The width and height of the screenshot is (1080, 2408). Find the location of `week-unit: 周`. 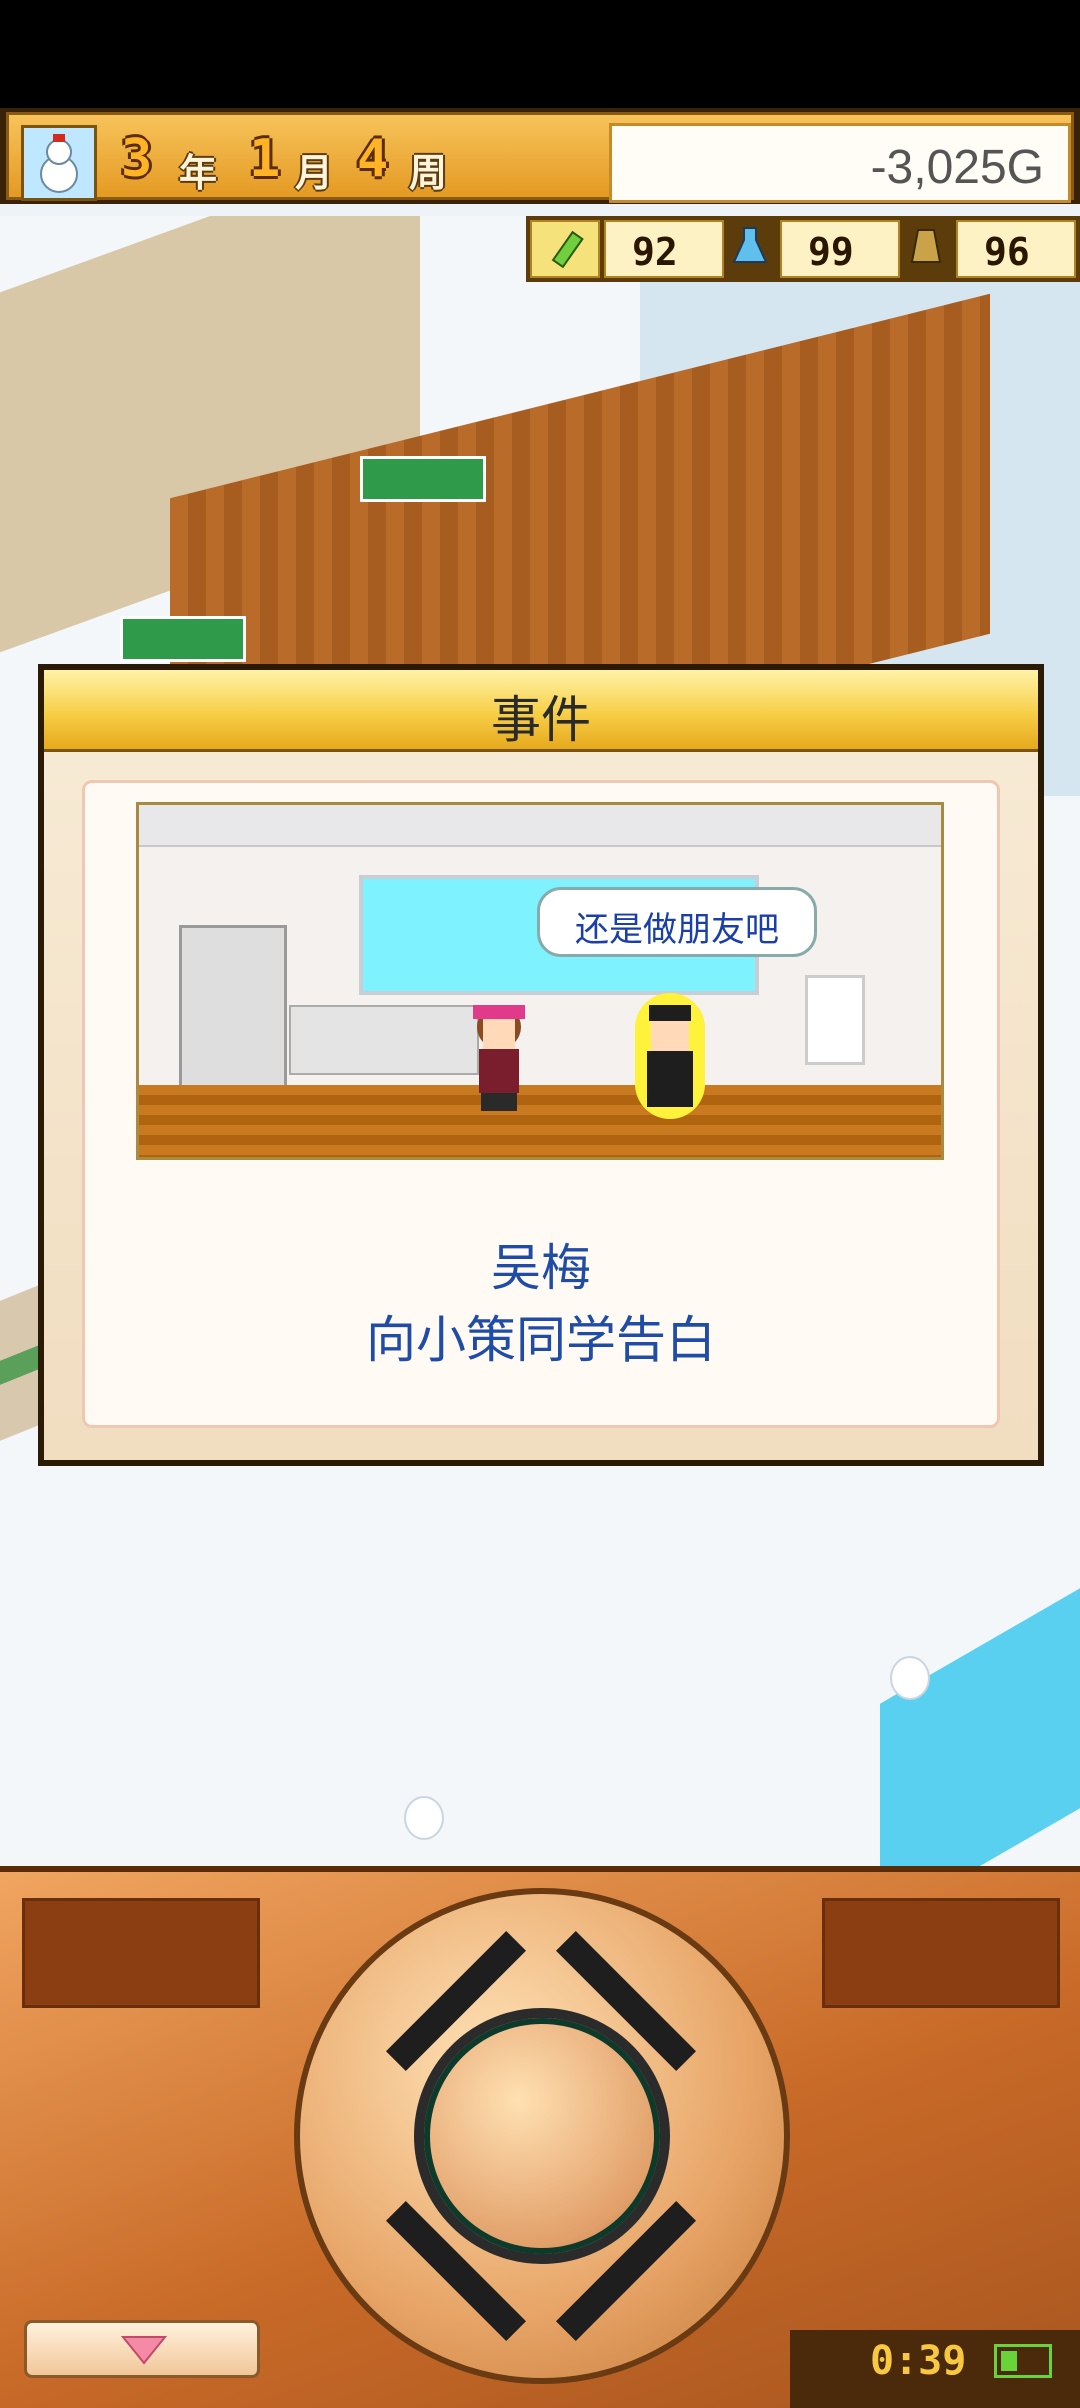

week-unit: 周 is located at coordinates (428, 173).